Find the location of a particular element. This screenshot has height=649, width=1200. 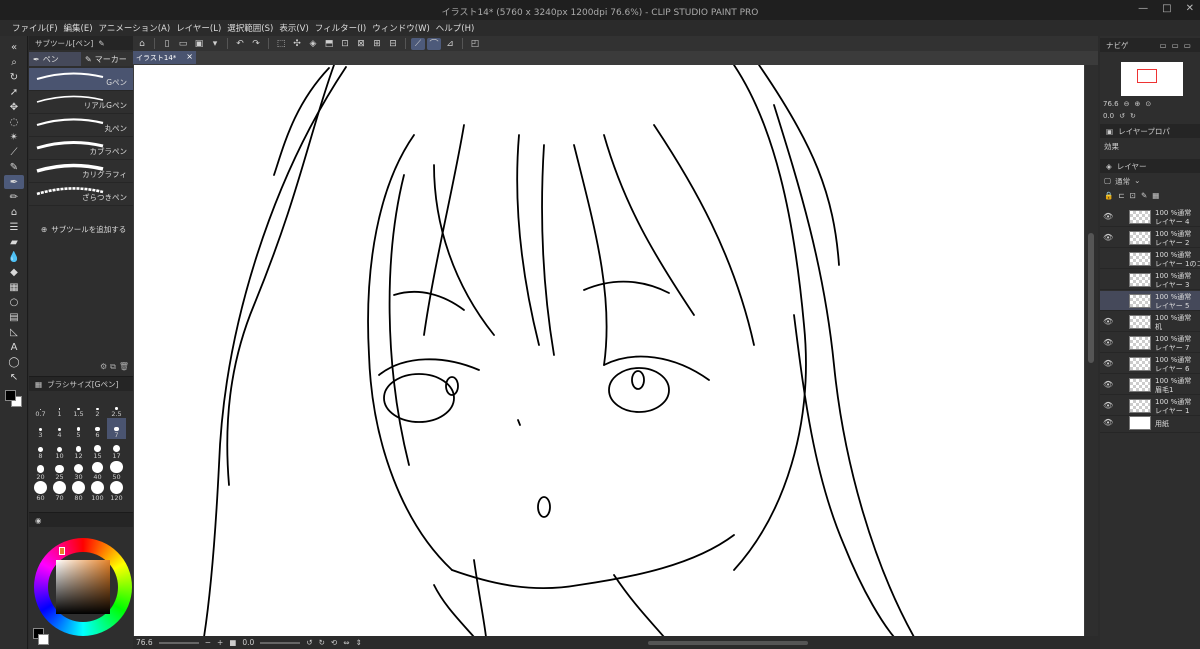

transform-icon: ⬒ is located at coordinates (329, 44).